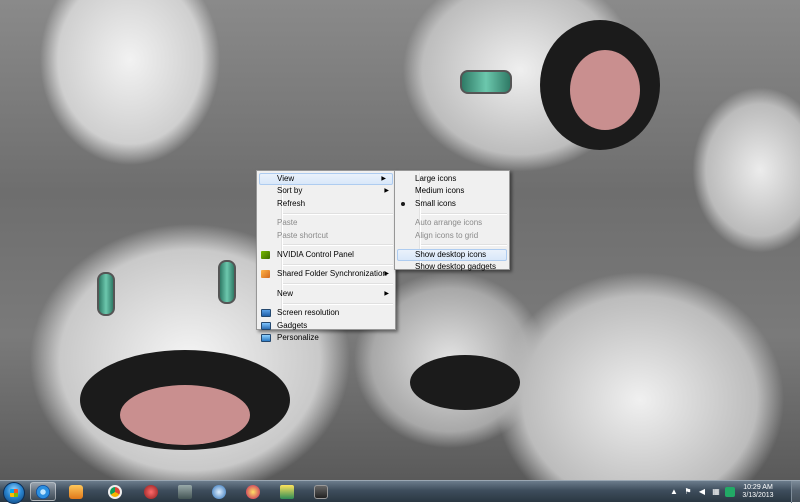 This screenshot has height=504, width=800. What do you see at coordinates (266, 313) in the screenshot?
I see `screen-resolution-icon` at bounding box center [266, 313].